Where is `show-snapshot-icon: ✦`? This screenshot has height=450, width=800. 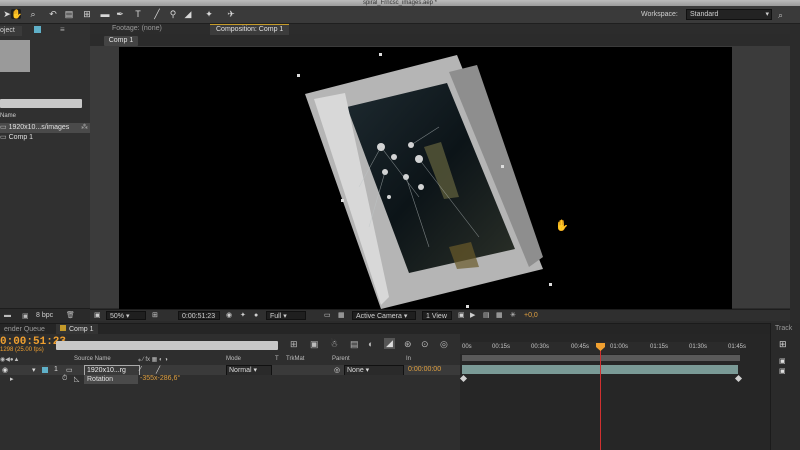
show-snapshot-icon: ✦ is located at coordinates (243, 315).